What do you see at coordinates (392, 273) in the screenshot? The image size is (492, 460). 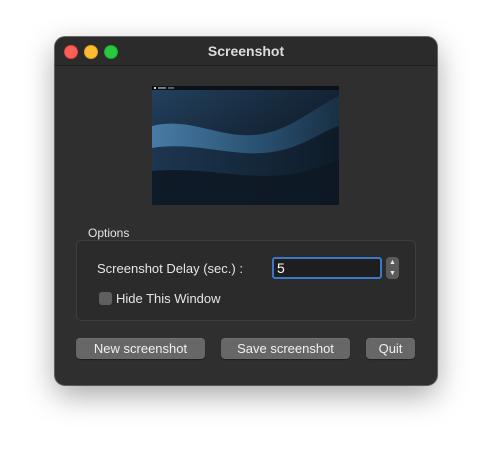 I see `stepper-down-icon: ▼` at bounding box center [392, 273].